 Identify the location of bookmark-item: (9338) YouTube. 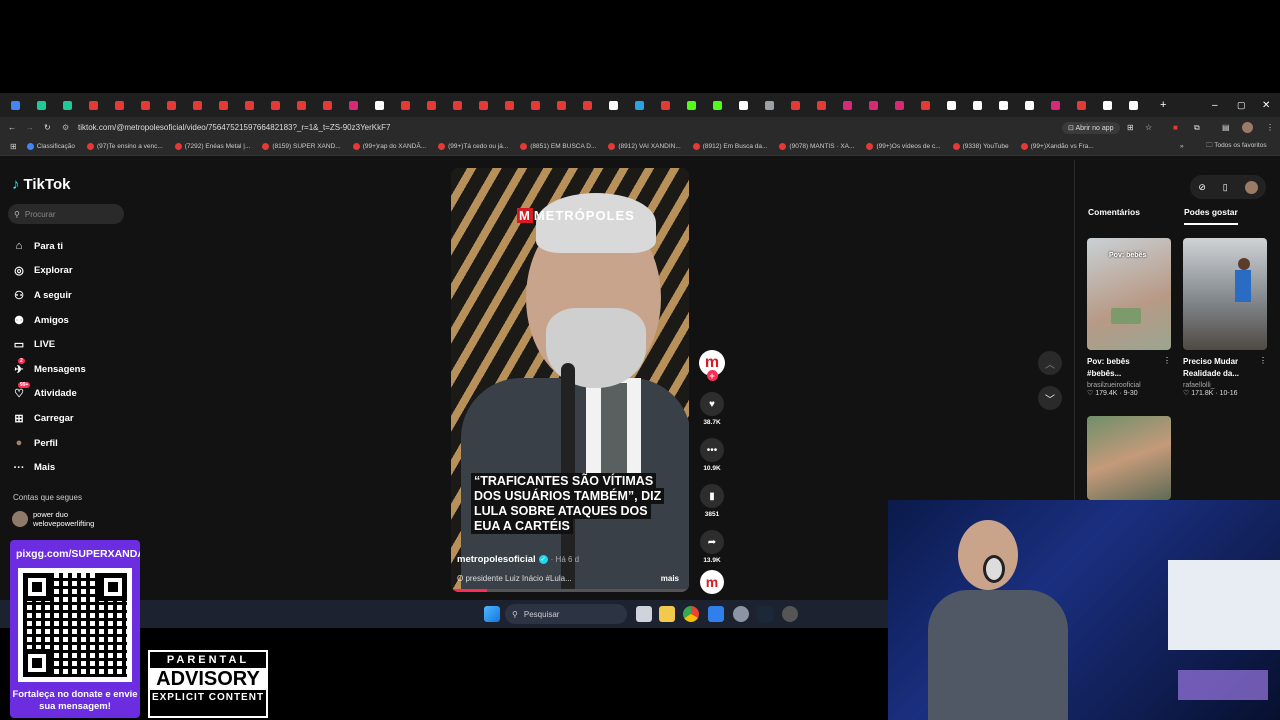
(980, 146).